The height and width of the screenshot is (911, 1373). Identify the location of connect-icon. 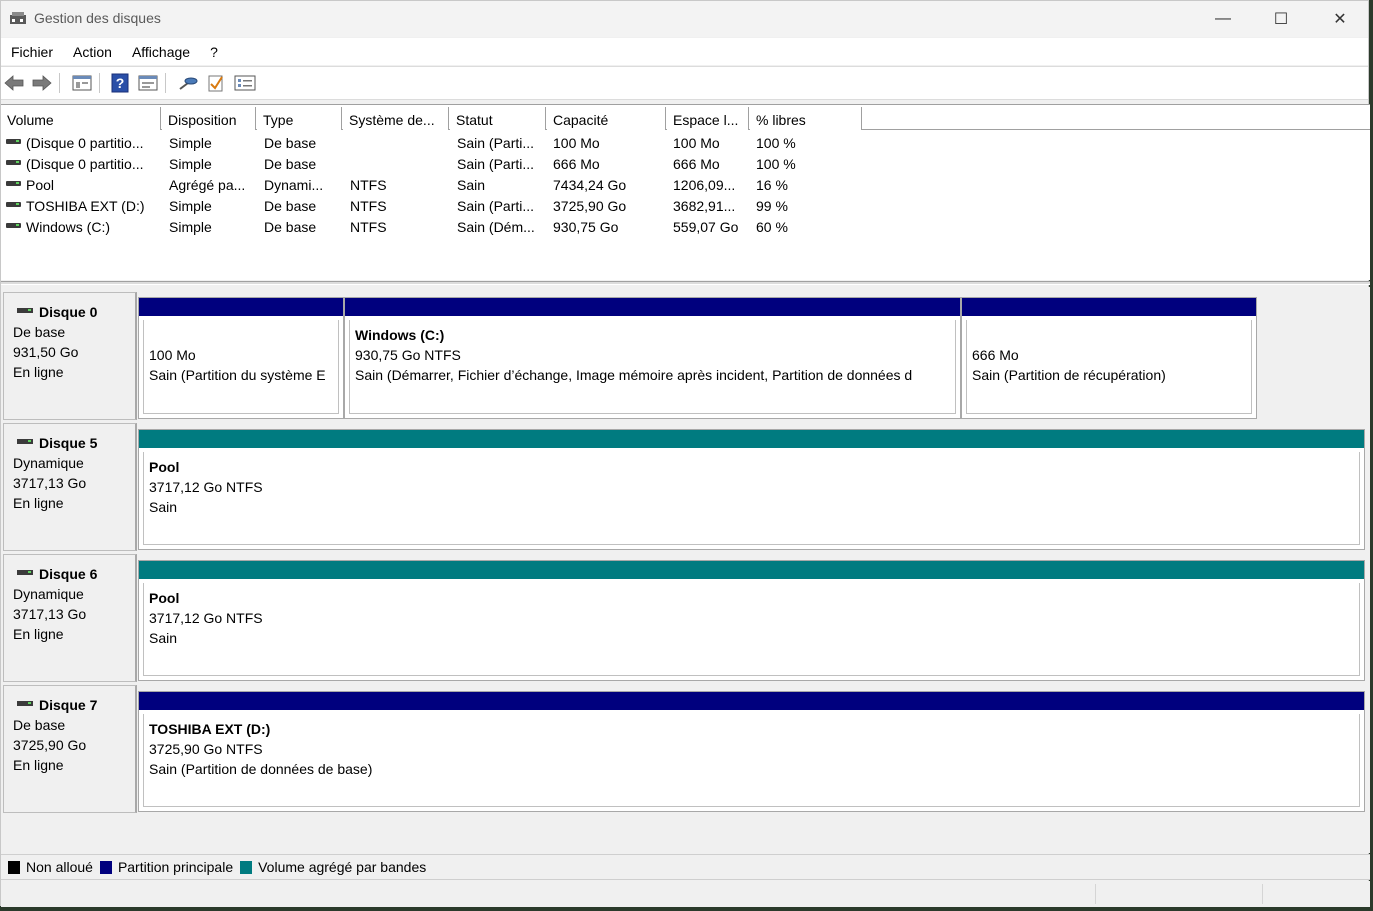
(188, 83).